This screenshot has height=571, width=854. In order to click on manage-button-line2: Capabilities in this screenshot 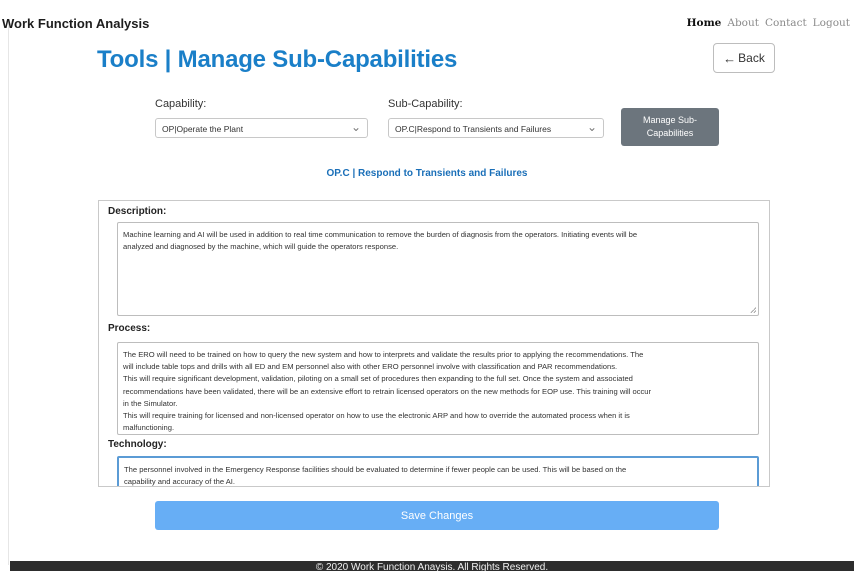, I will do `click(670, 133)`.